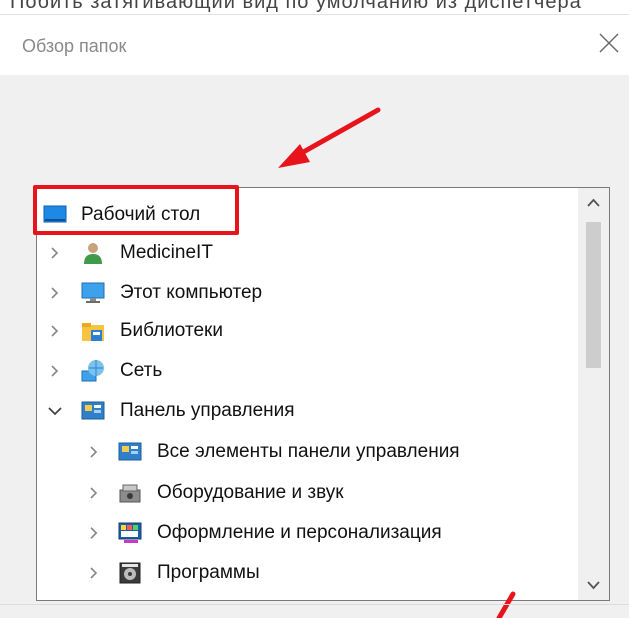 The width and height of the screenshot is (629, 618). Describe the element at coordinates (166, 252) in the screenshot. I see `tree-item-label: MedicineIT` at that location.